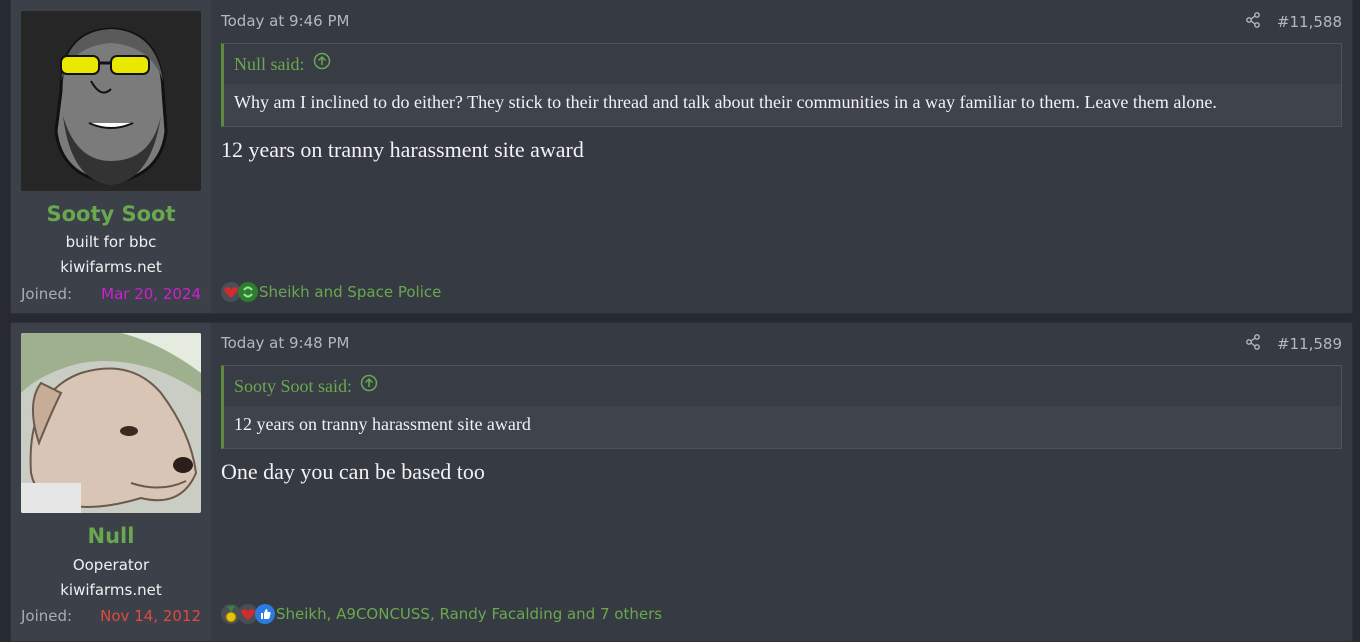 This screenshot has width=1360, height=642. What do you see at coordinates (782, 64) in the screenshot?
I see `quote-header: Null said:` at bounding box center [782, 64].